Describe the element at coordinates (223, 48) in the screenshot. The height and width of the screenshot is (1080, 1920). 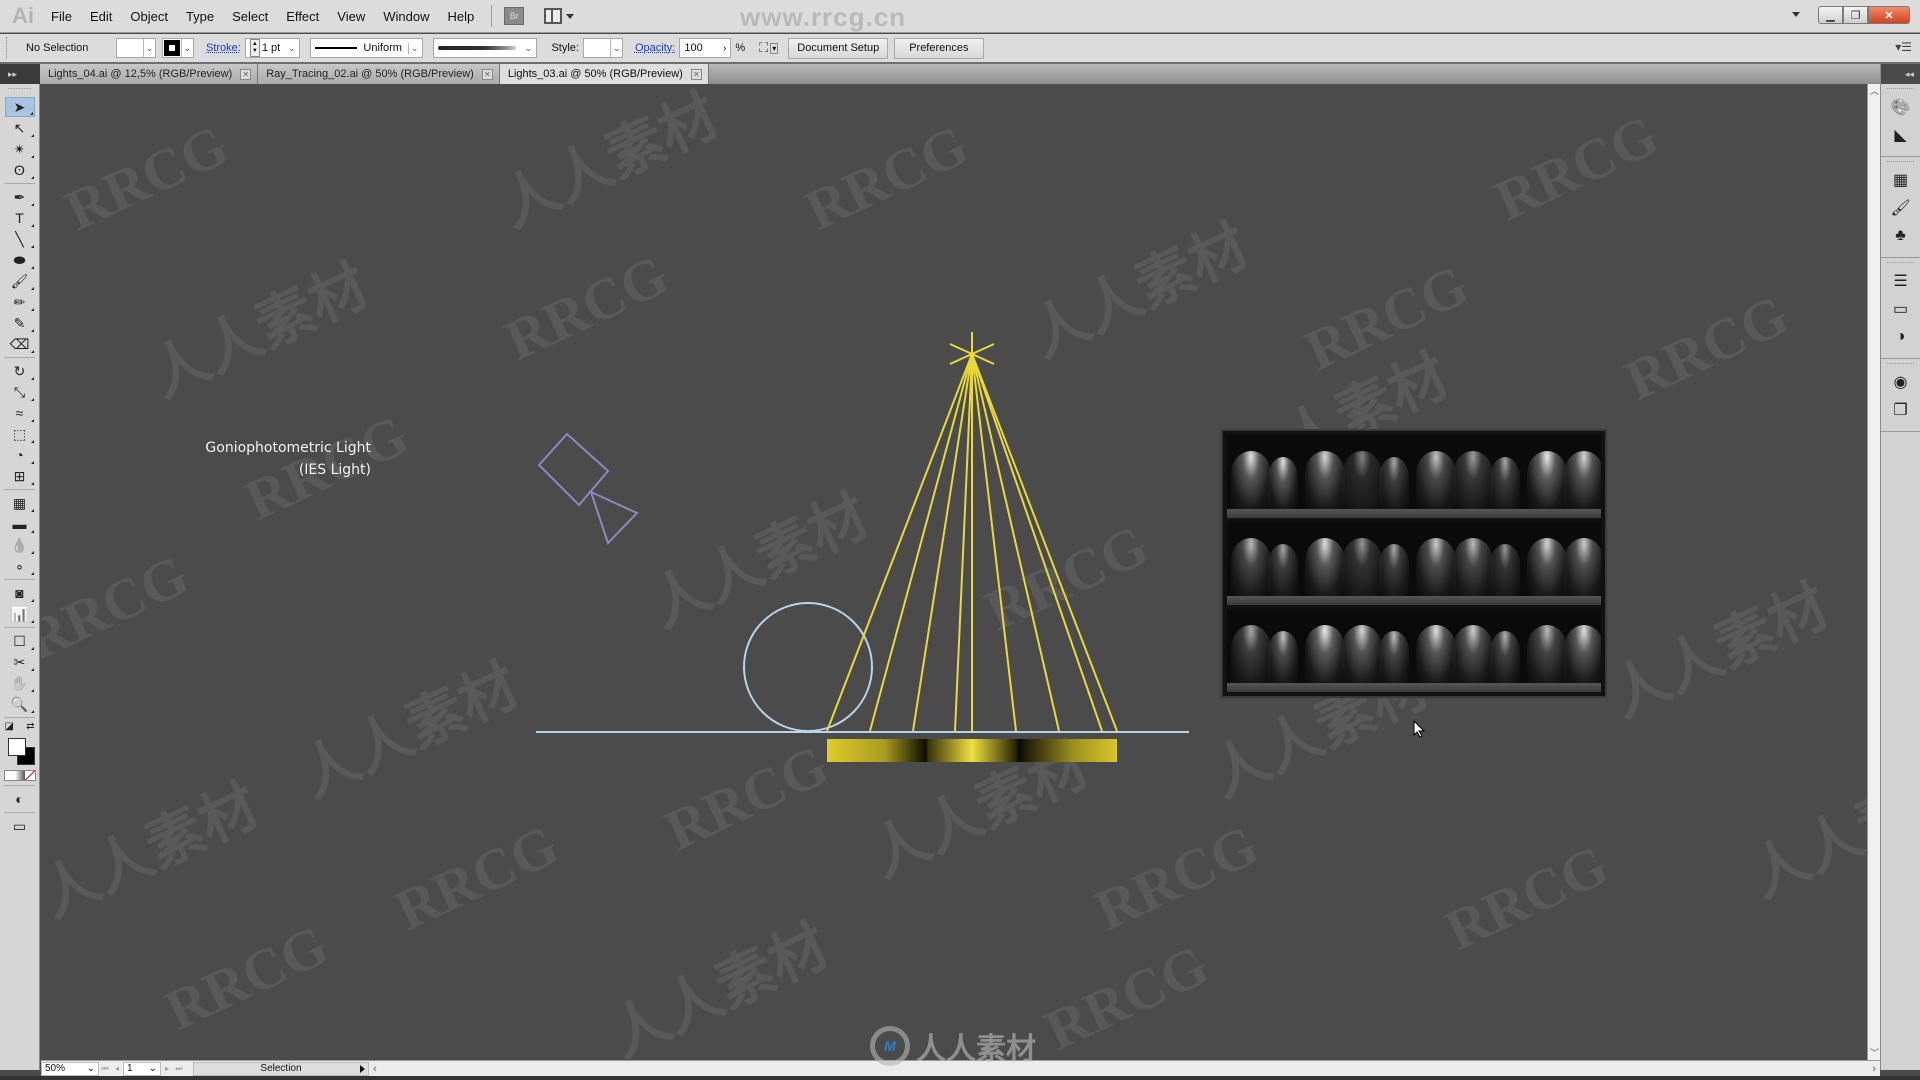
I see `stroke-panel-link: Stroke:` at that location.